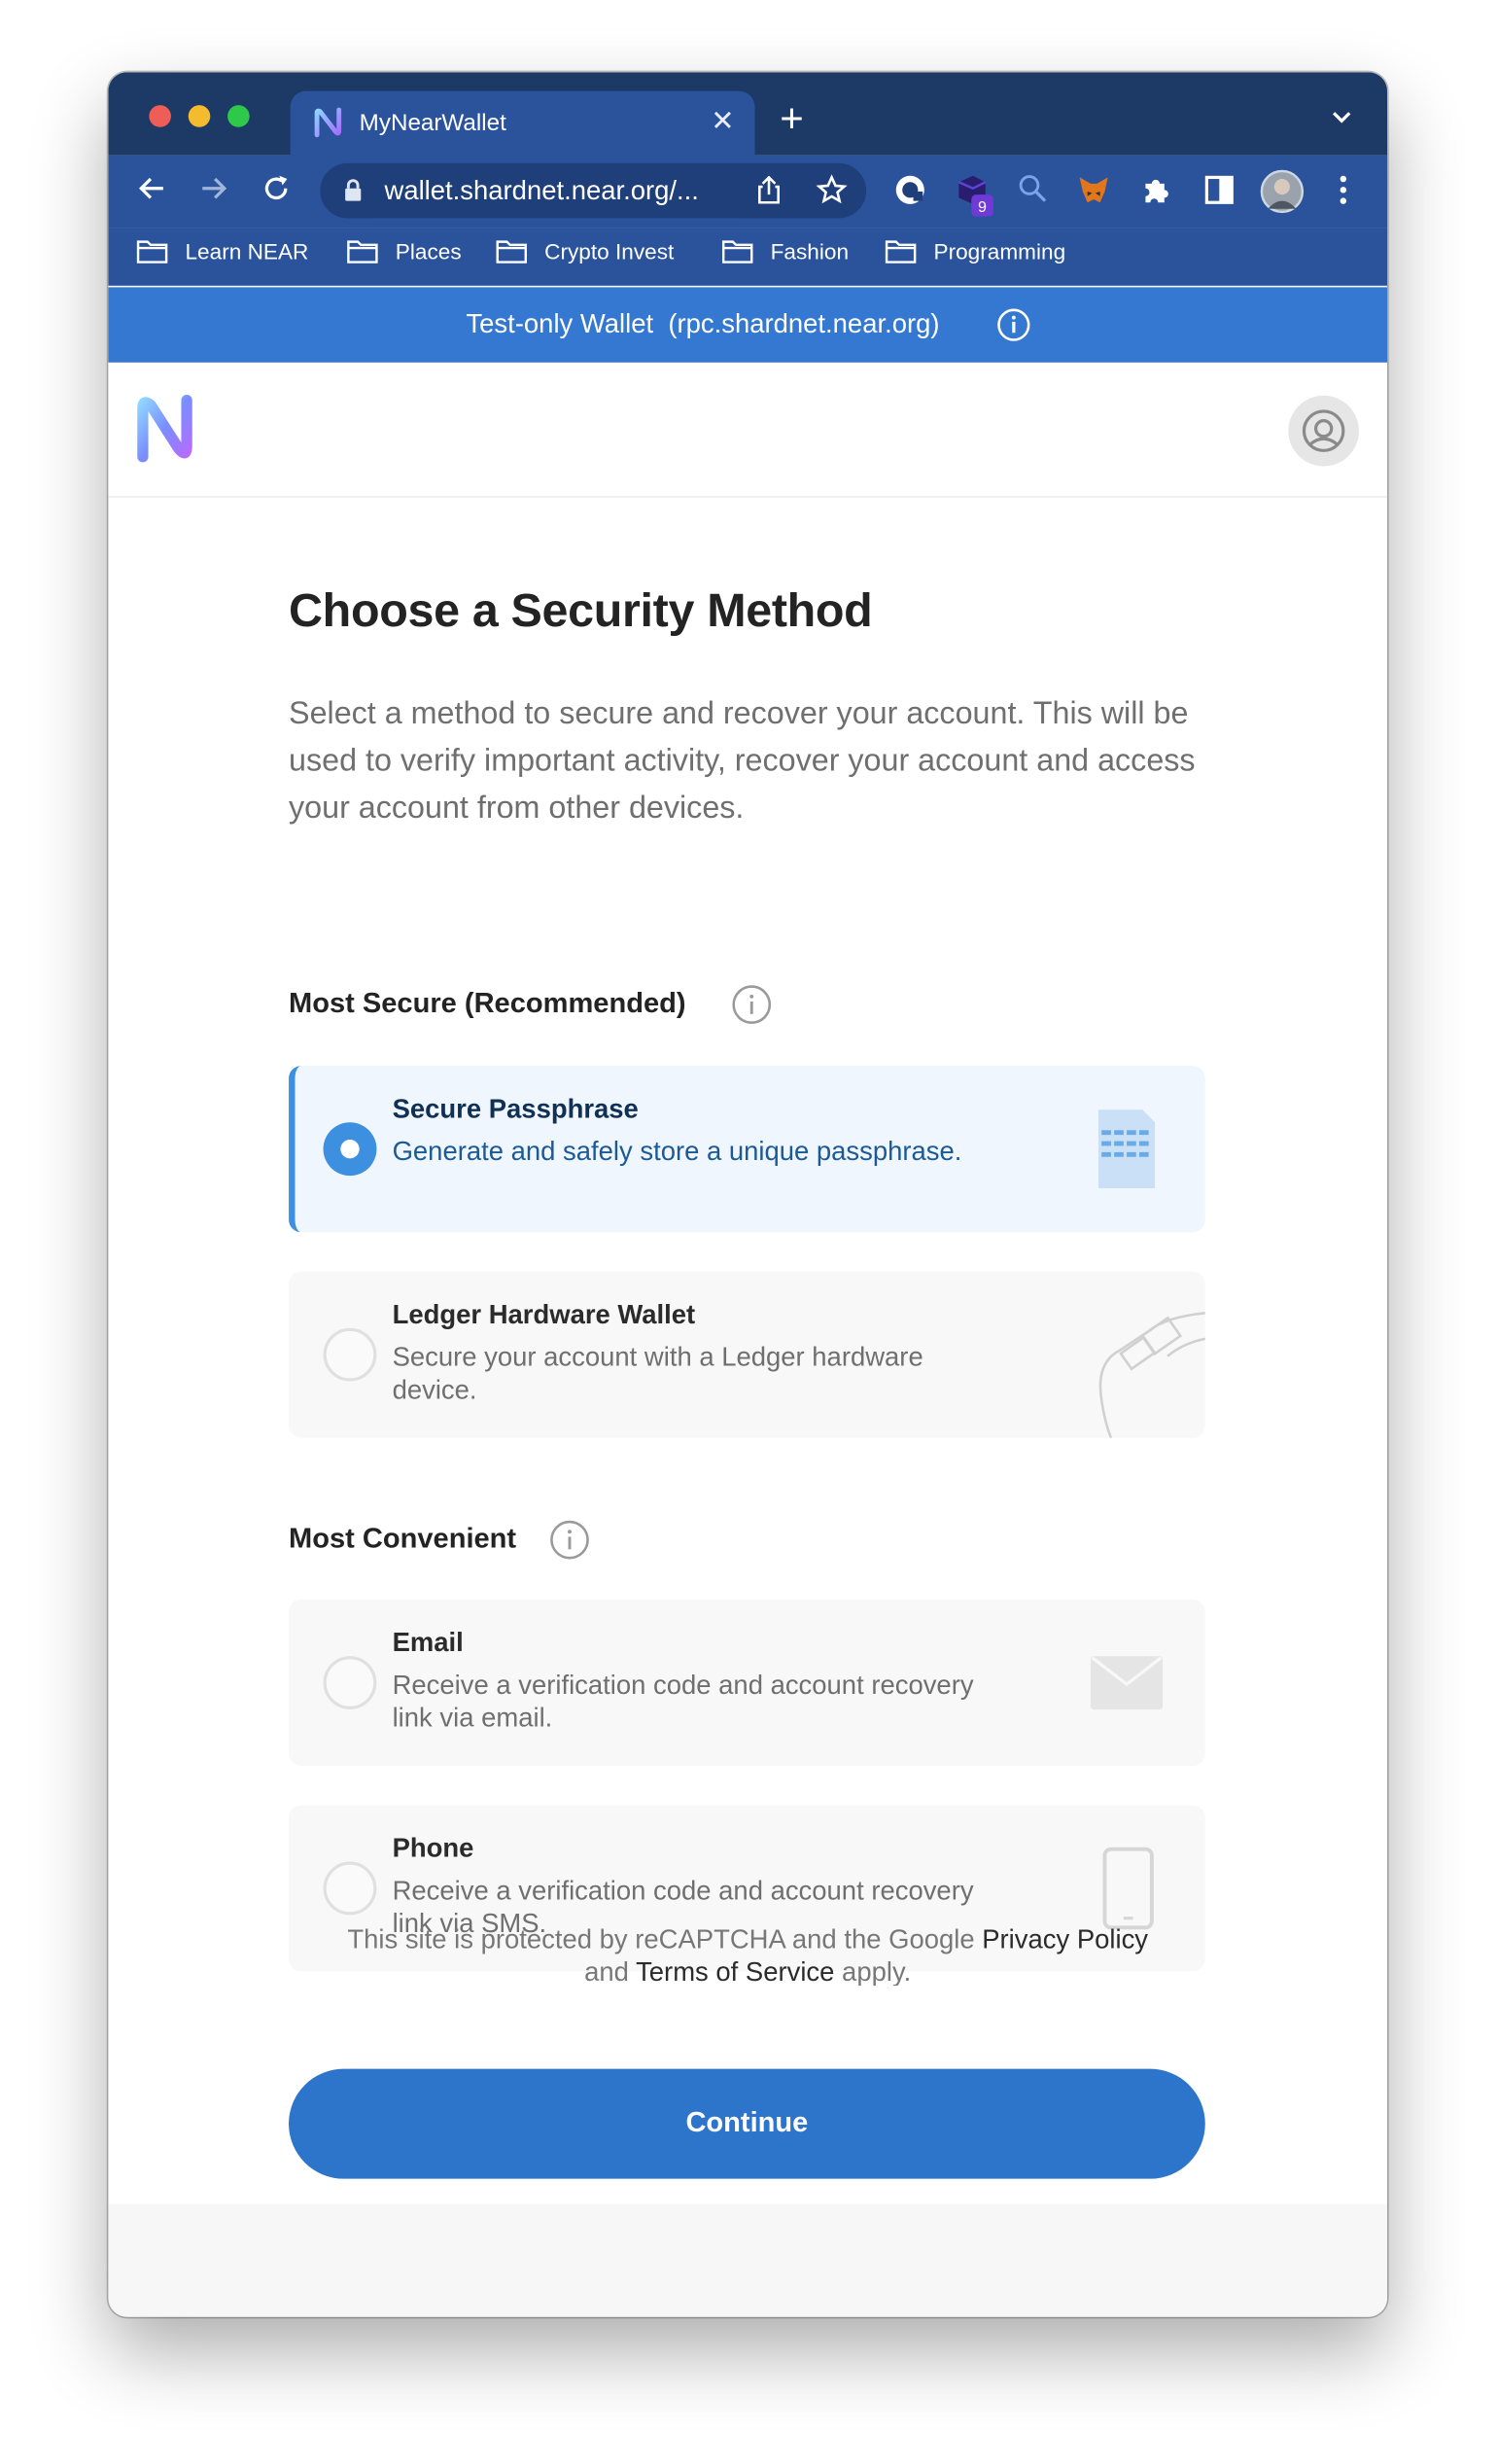  What do you see at coordinates (832, 189) in the screenshot?
I see `star-bookmark-icon` at bounding box center [832, 189].